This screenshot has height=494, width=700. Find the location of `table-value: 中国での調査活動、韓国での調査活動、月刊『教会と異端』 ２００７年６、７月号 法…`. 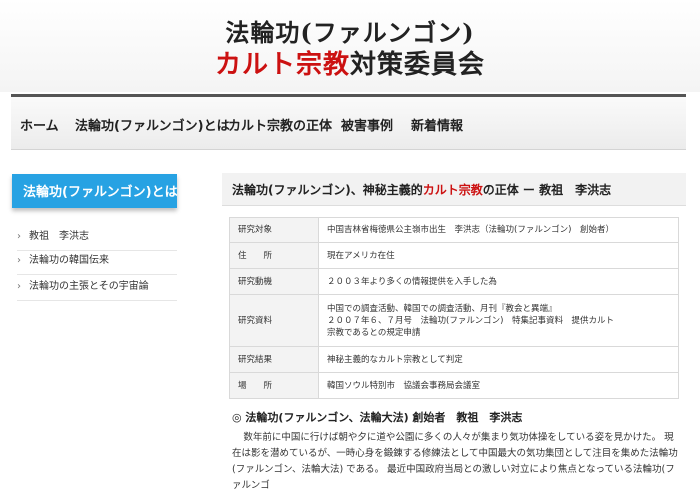

table-value: 中国での調査活動、韓国での調査活動、月刊『教会と異端』 ２００７年６、７月号 法… is located at coordinates (498, 320).